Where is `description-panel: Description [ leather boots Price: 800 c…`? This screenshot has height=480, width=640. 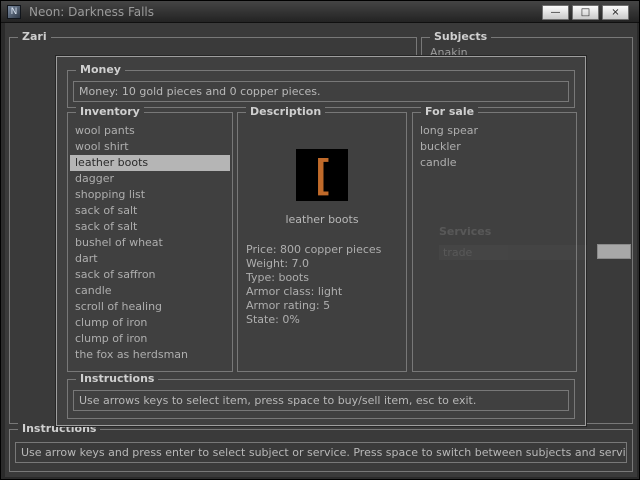
description-panel: Description [ leather boots Price: 800 c… is located at coordinates (322, 238).